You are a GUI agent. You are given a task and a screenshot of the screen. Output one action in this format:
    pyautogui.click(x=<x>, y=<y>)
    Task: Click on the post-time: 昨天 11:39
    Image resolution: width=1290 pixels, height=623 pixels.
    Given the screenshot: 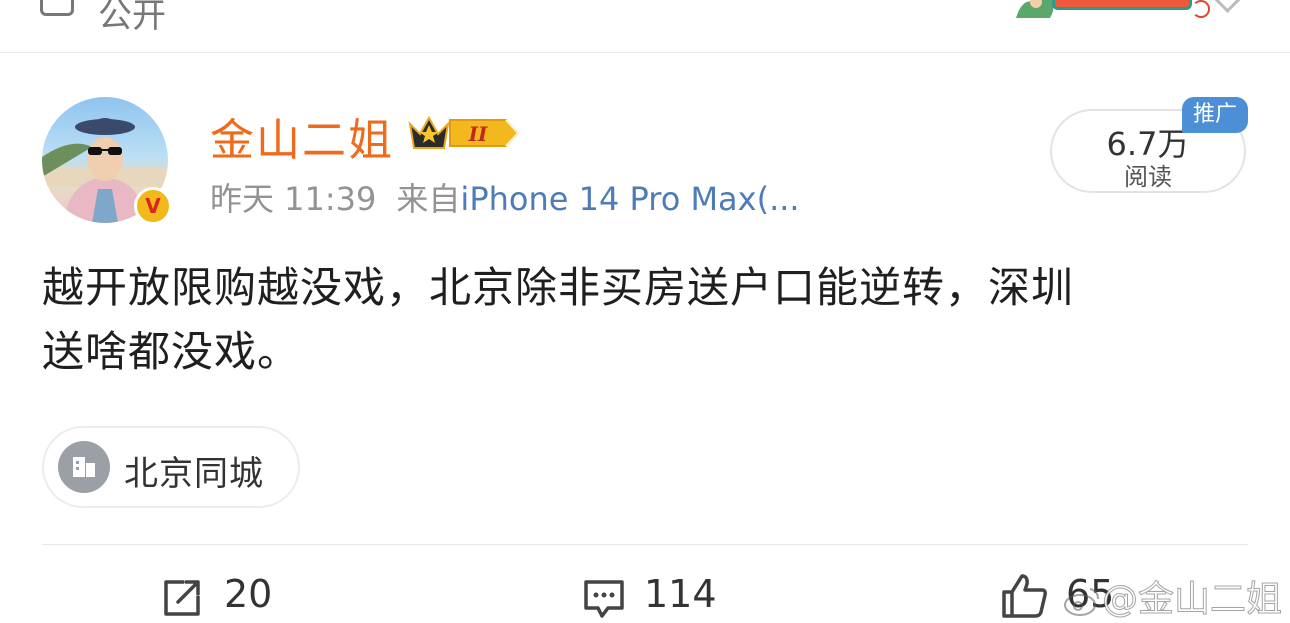 What is the action you would take?
    pyautogui.click(x=293, y=199)
    